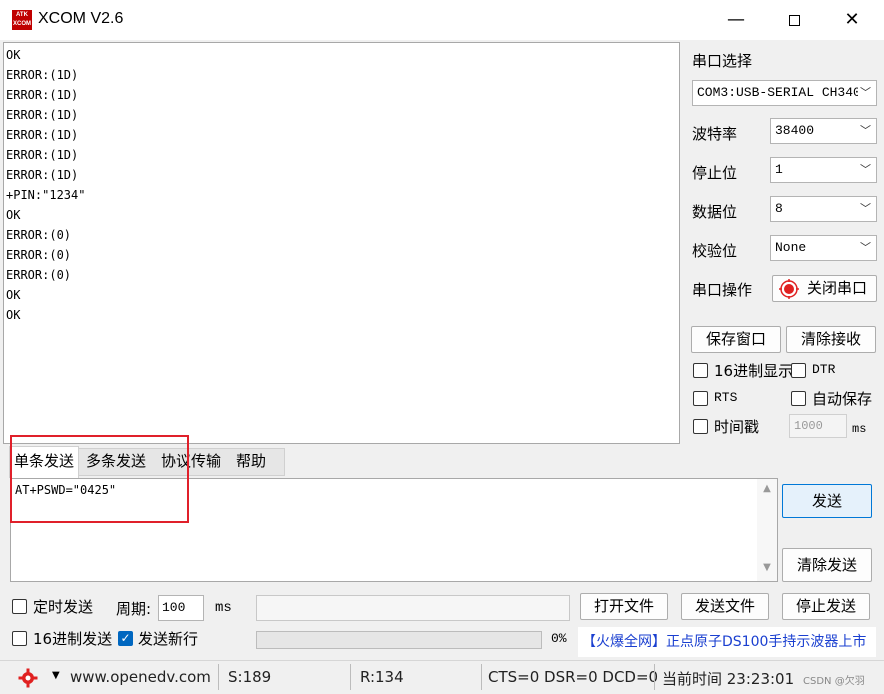  What do you see at coordinates (81, 18) in the screenshot?
I see `window-title: XCOM V2.6` at bounding box center [81, 18].